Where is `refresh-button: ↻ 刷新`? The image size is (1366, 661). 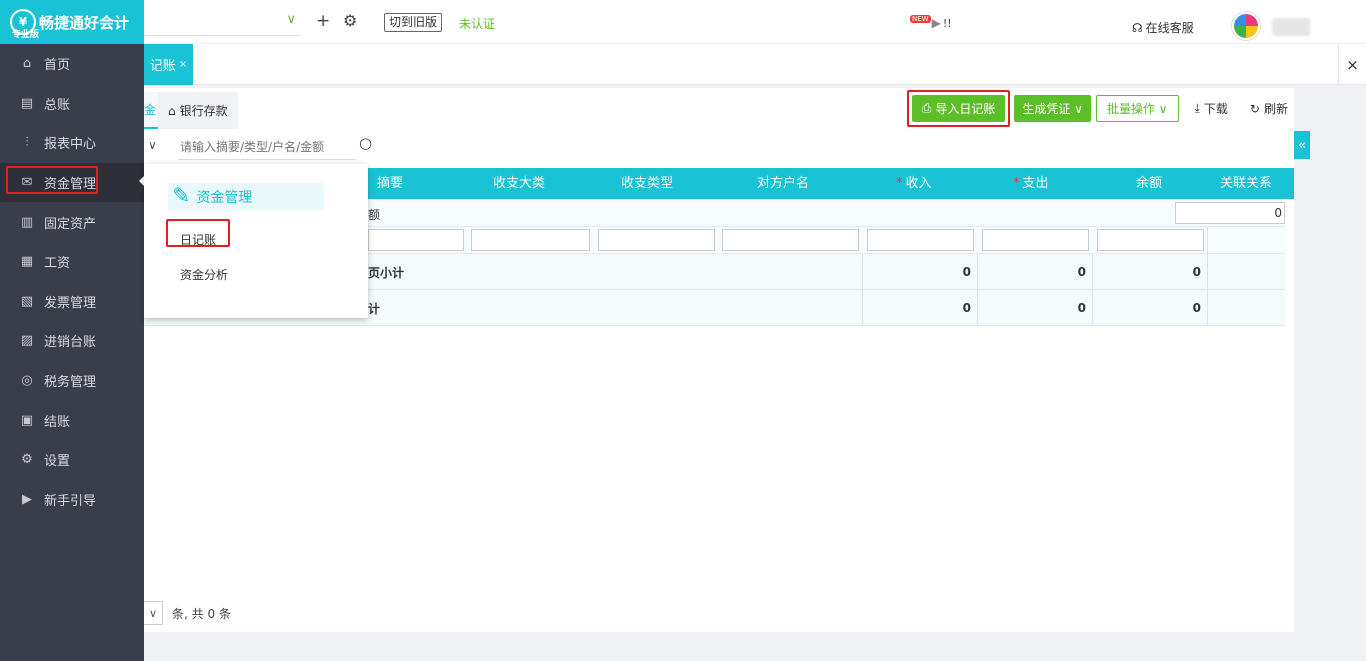 refresh-button: ↻ 刷新 is located at coordinates (1269, 108).